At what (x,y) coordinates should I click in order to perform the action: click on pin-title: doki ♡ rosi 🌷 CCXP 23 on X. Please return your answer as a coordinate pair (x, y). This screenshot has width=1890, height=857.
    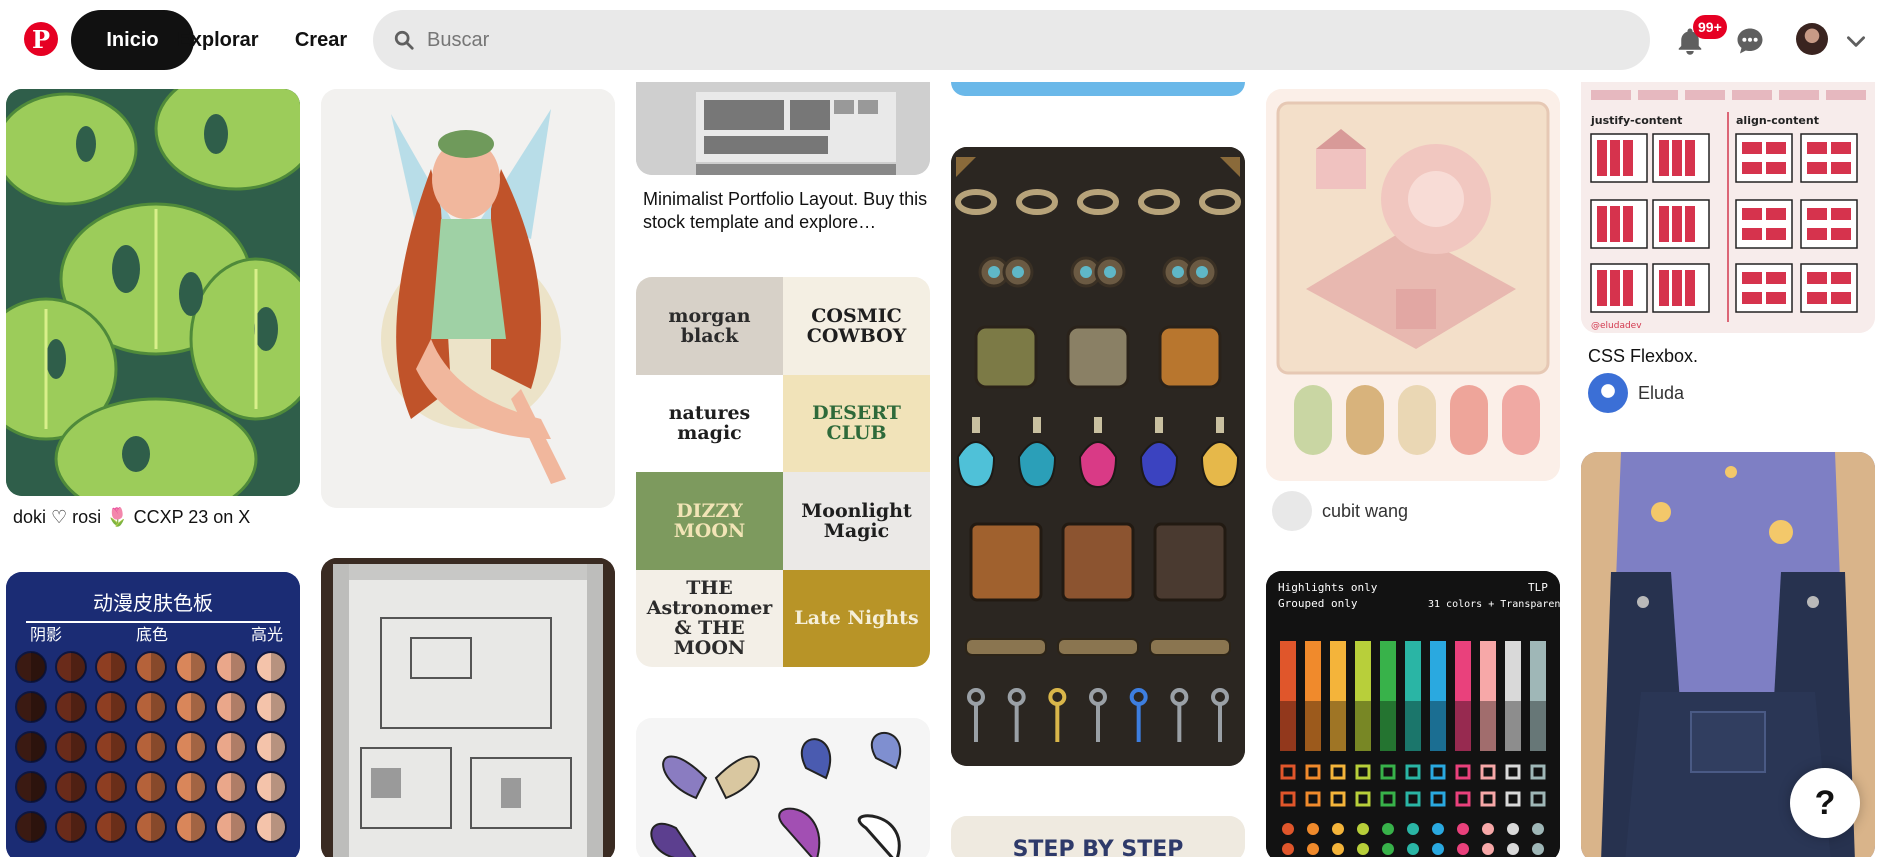
    Looking at the image, I should click on (158, 517).